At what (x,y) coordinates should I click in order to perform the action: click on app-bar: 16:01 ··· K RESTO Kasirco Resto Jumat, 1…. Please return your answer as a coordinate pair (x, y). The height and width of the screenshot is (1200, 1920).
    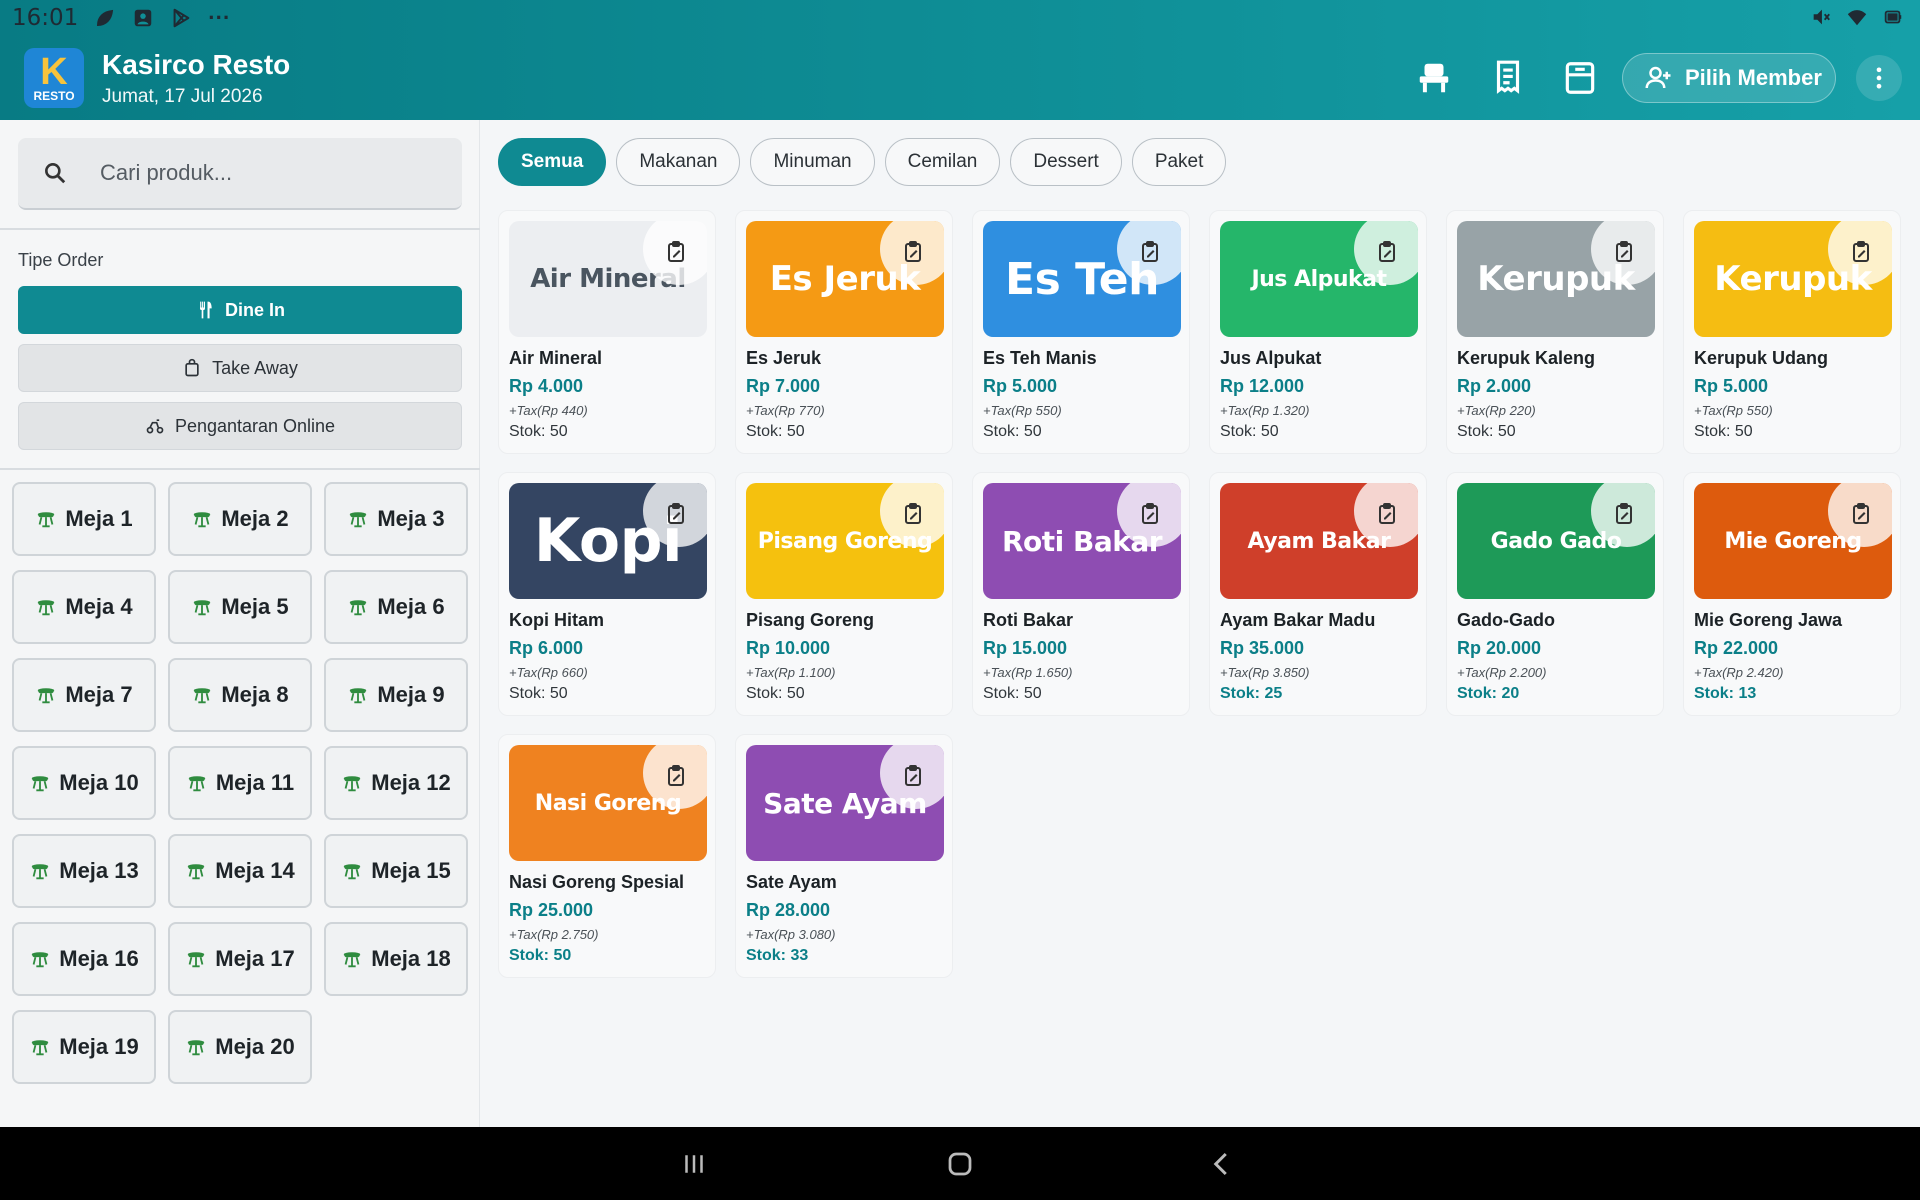
    Looking at the image, I should click on (960, 60).